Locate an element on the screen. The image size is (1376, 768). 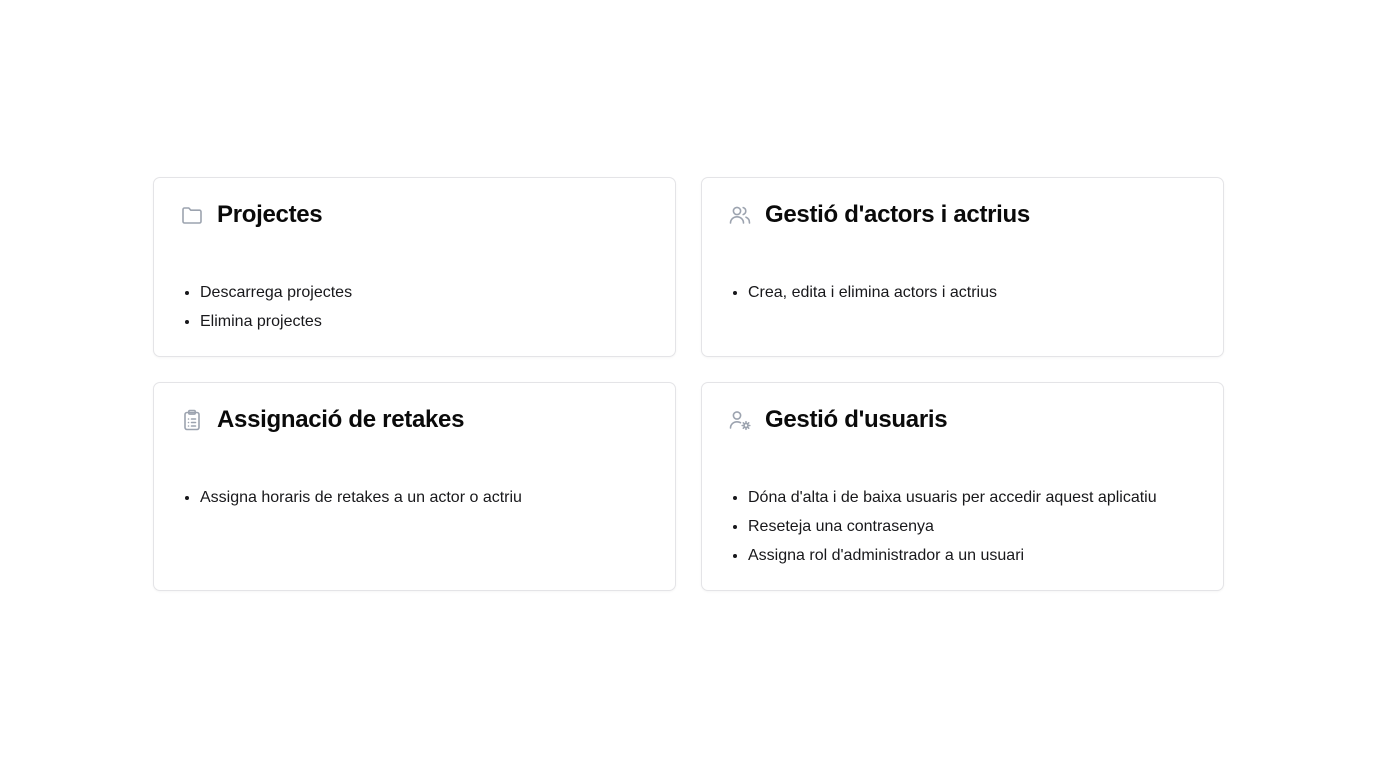
user-cog-icon is located at coordinates (740, 420).